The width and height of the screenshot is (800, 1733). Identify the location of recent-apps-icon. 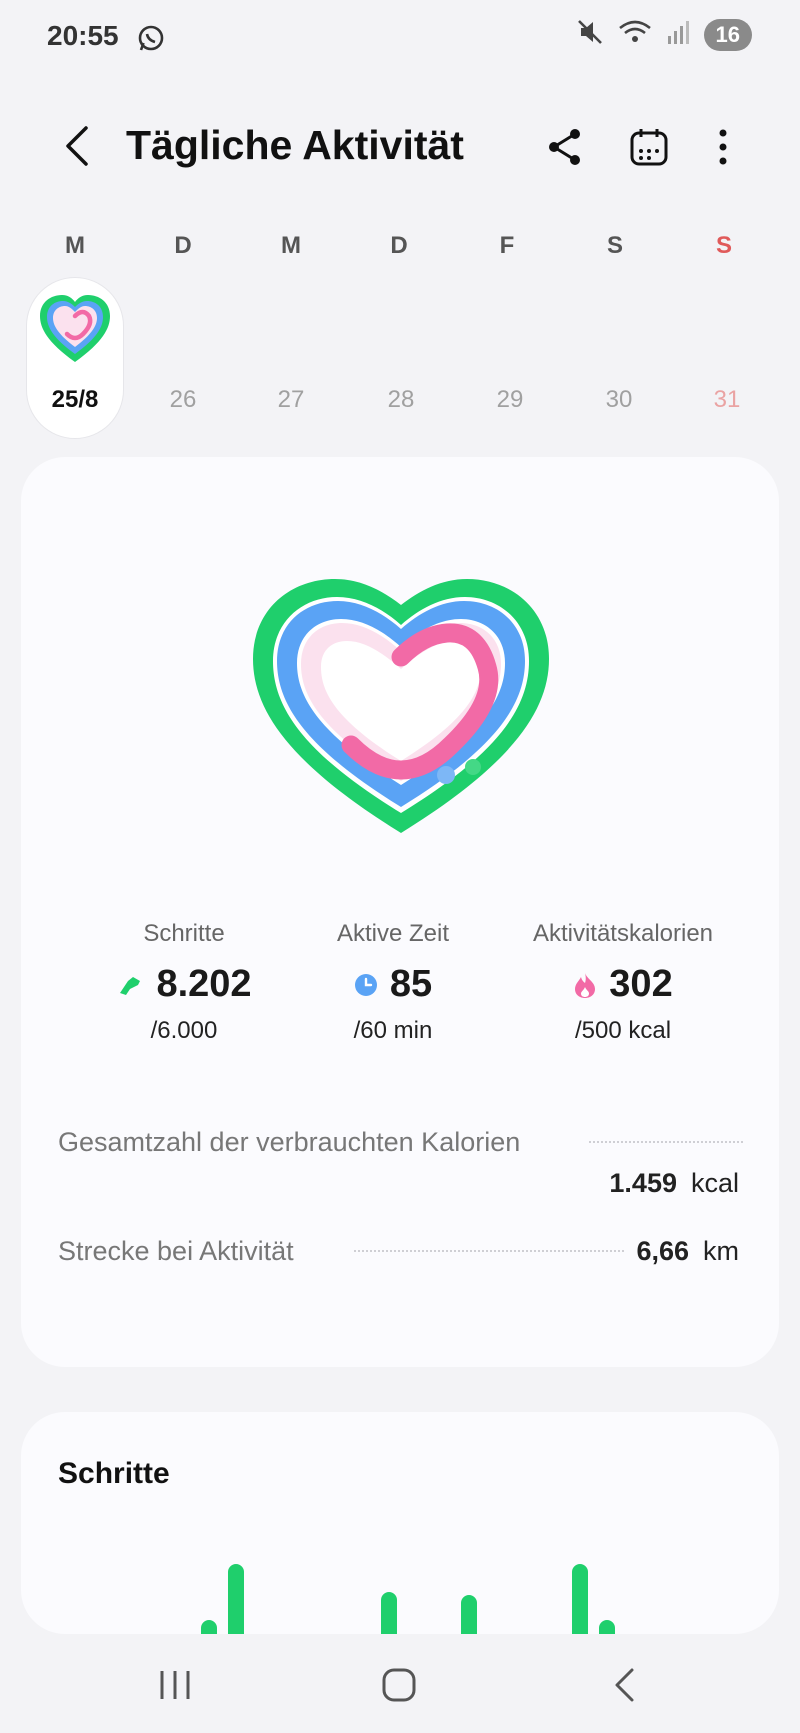
(175, 1685).